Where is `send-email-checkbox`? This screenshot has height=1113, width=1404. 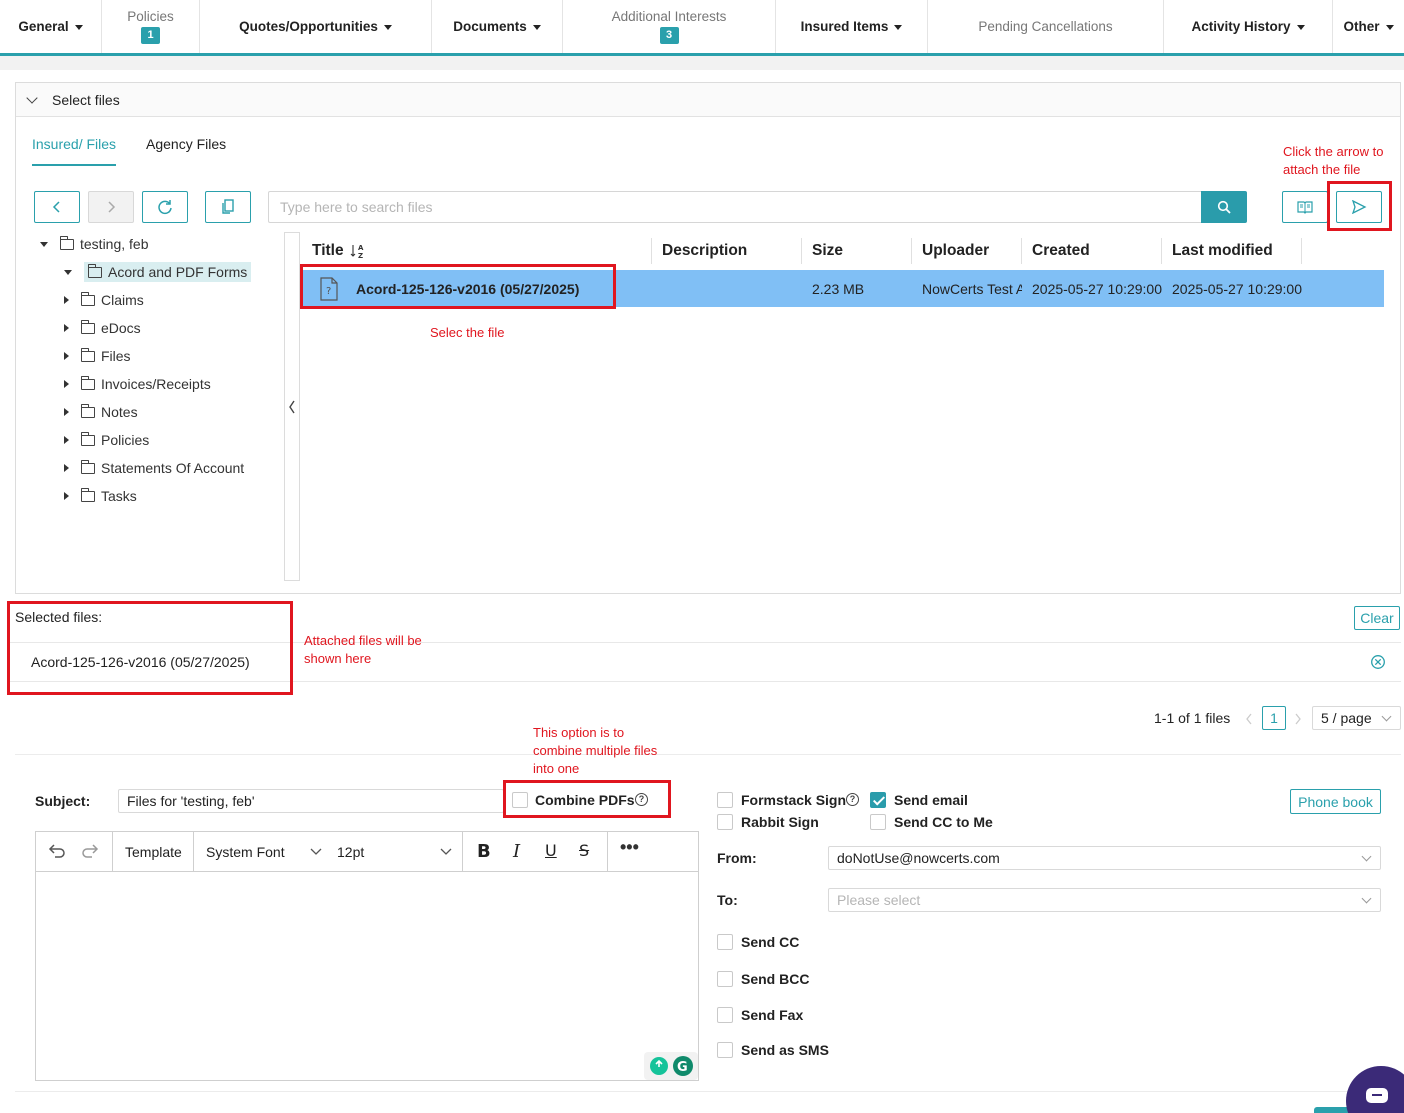
send-email-checkbox is located at coordinates (878, 800).